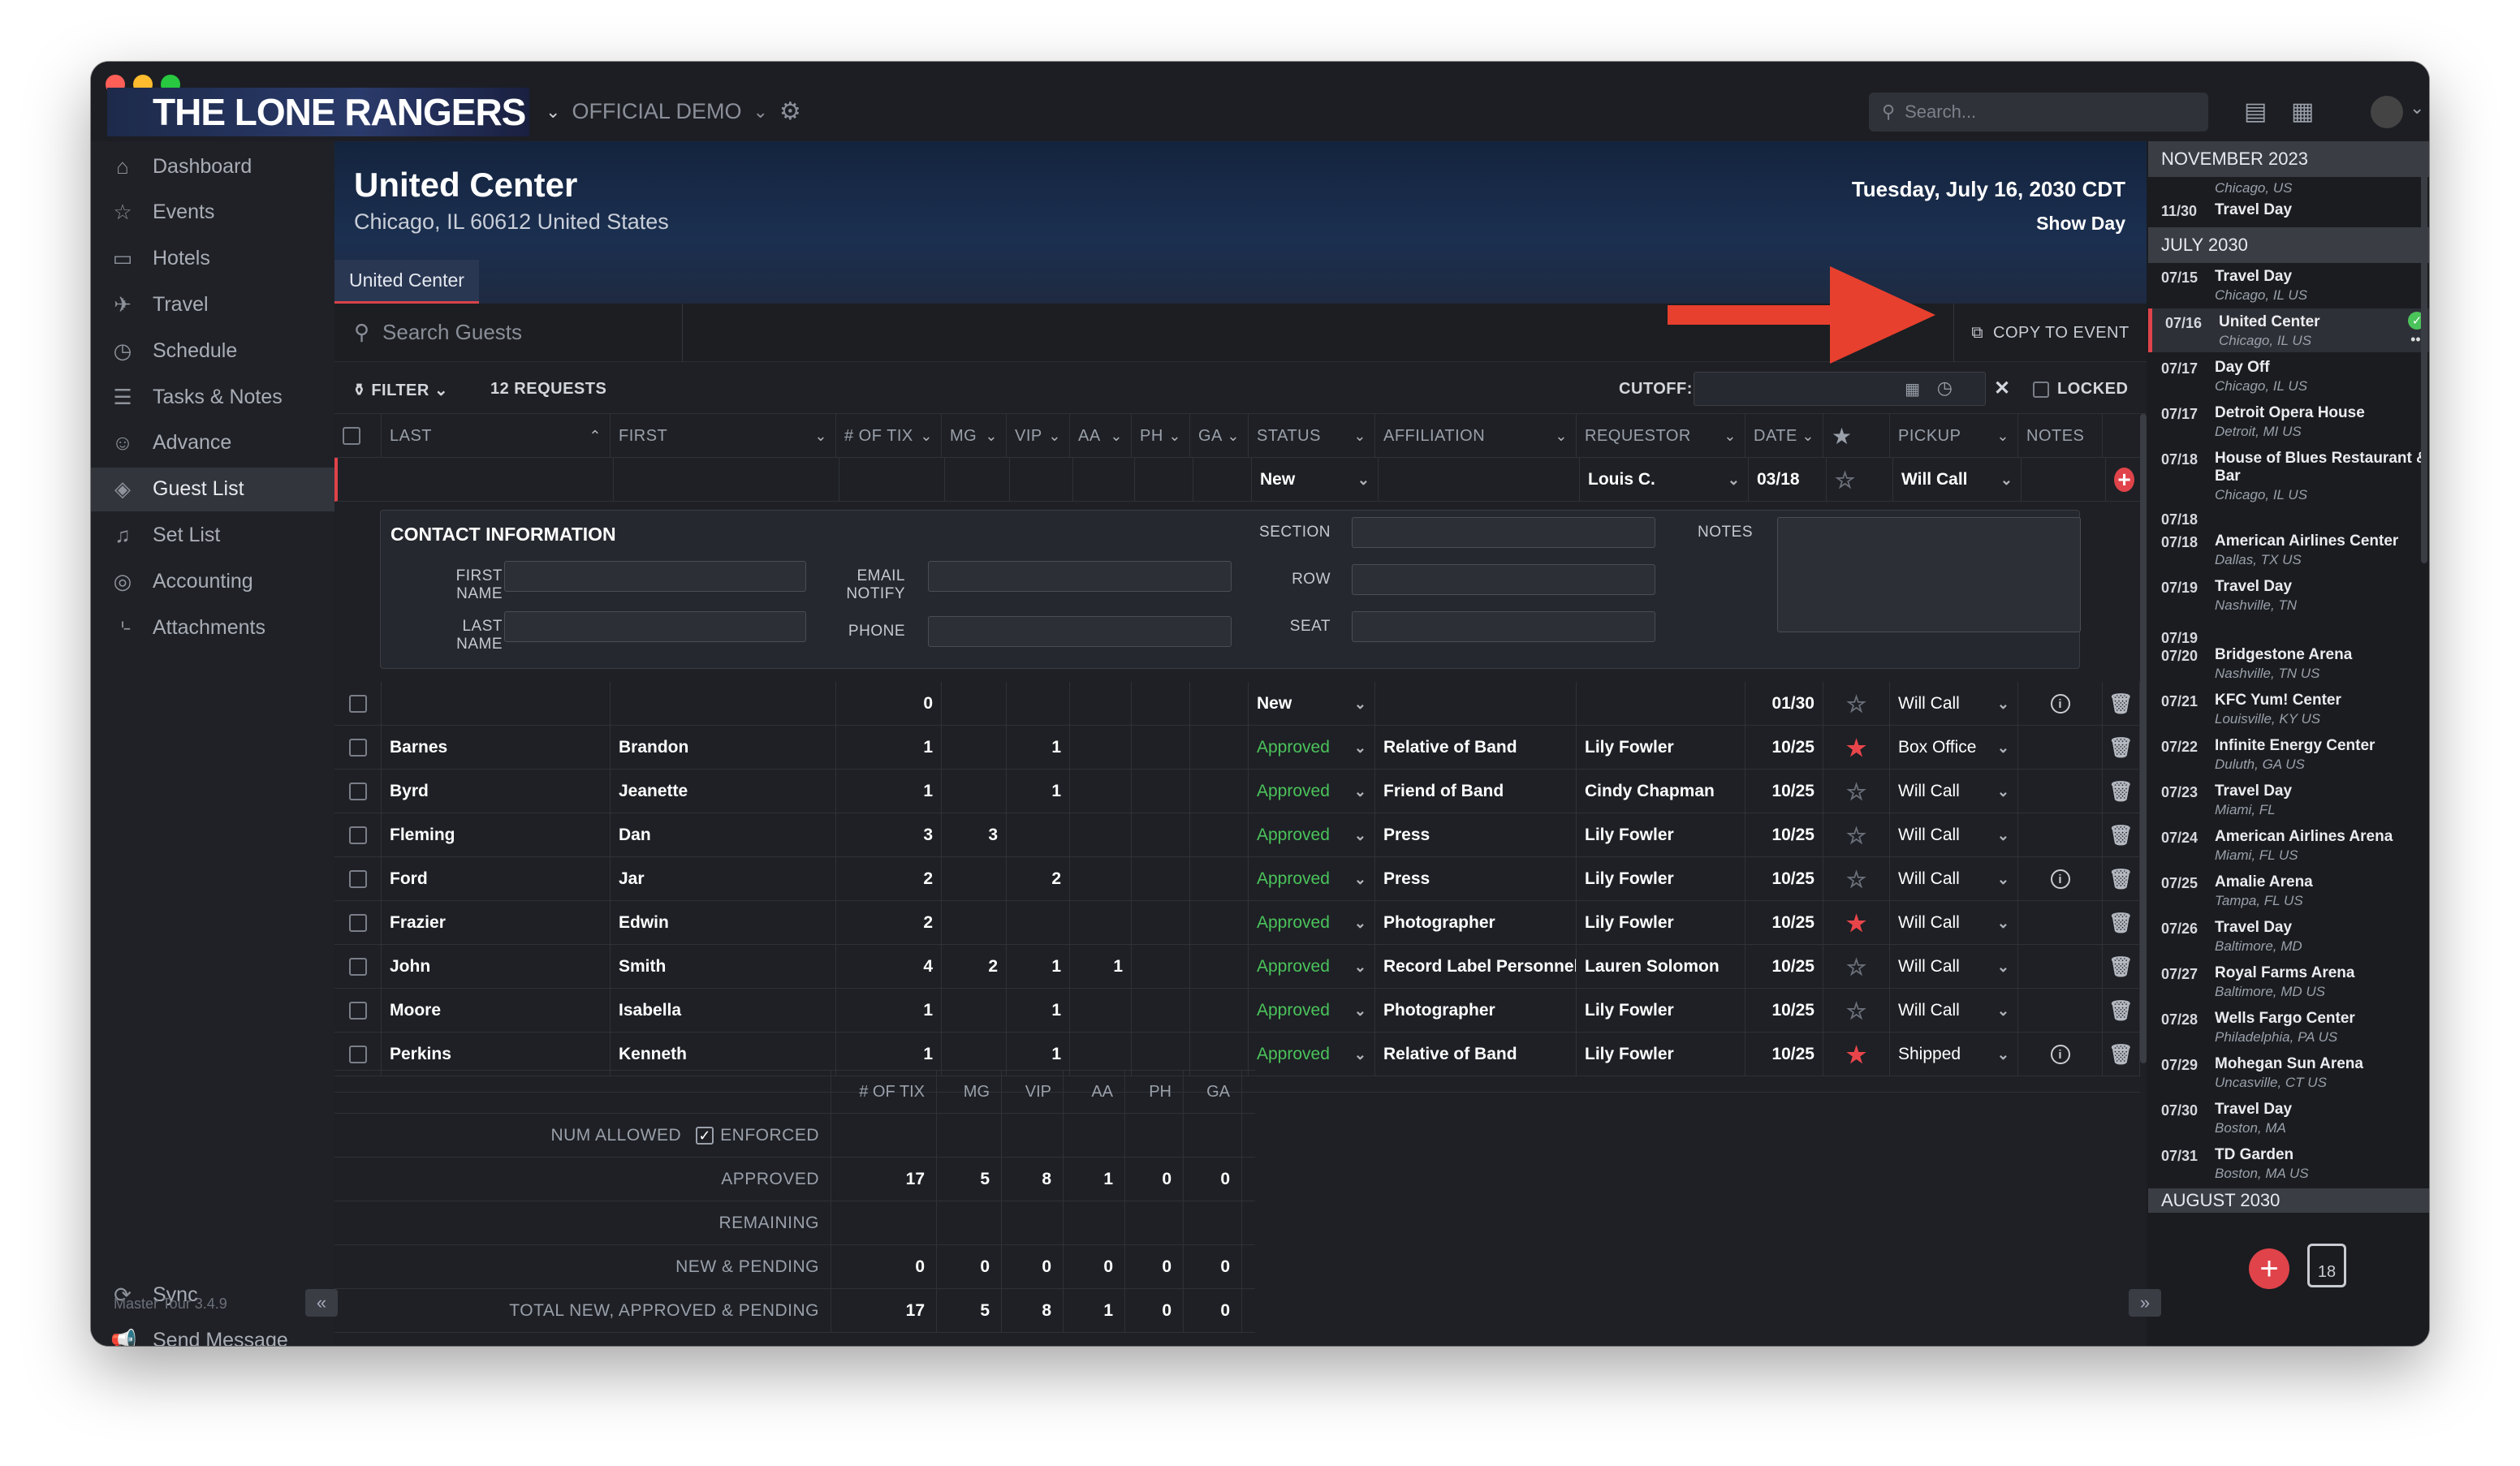 This screenshot has height=1466, width=2520. Describe the element at coordinates (1929, 574) in the screenshot. I see `notes-field` at that location.